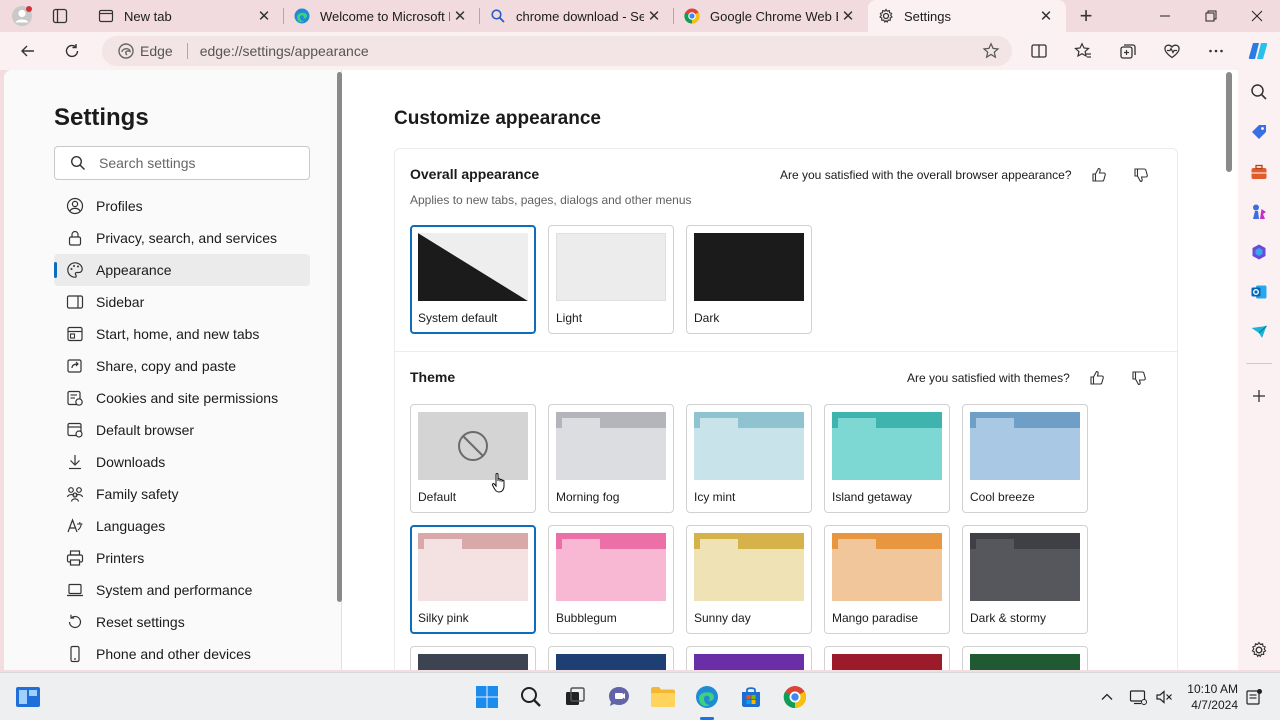 This screenshot has width=1280, height=720. Describe the element at coordinates (1259, 292) in the screenshot. I see `sidebar-outlook-button` at that location.